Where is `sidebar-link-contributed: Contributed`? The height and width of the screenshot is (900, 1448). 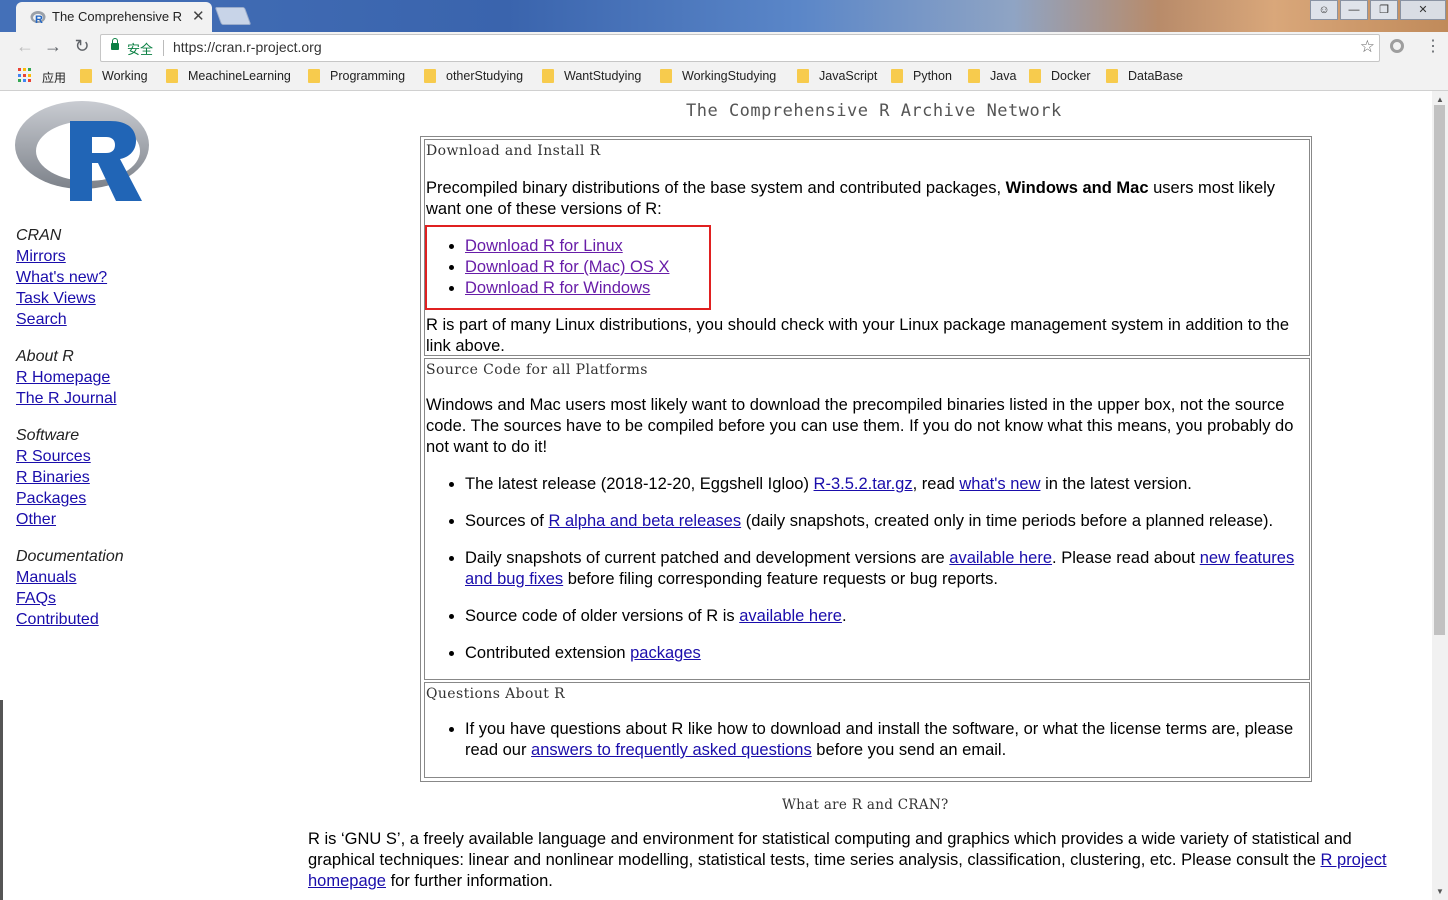 sidebar-link-contributed: Contributed is located at coordinates (70, 619).